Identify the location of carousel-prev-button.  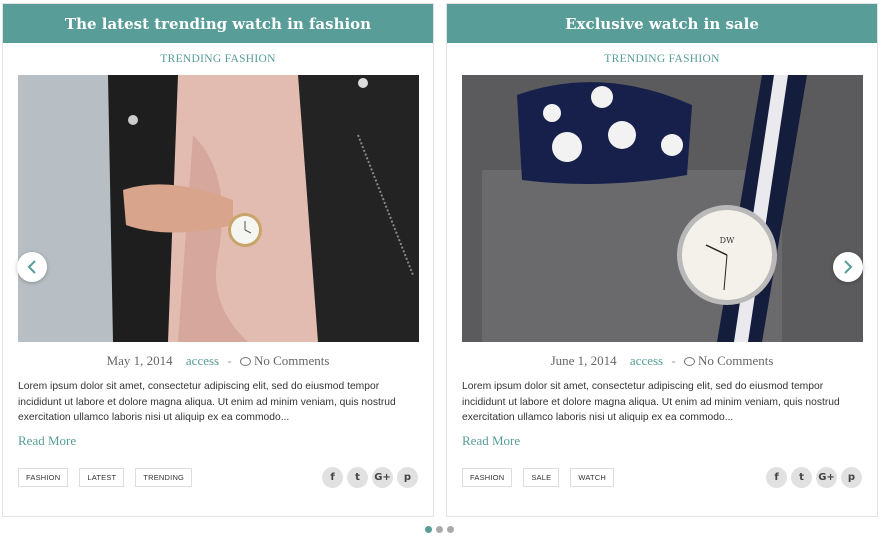
(32, 267).